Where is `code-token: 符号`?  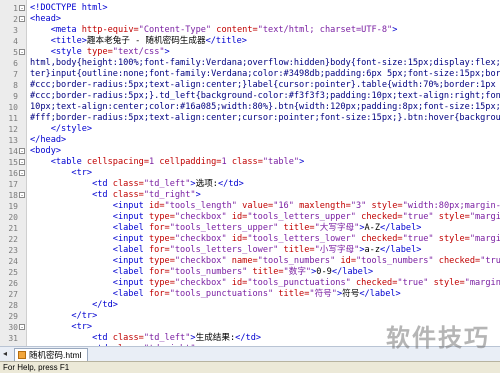 code-token: 符号 is located at coordinates (351, 294).